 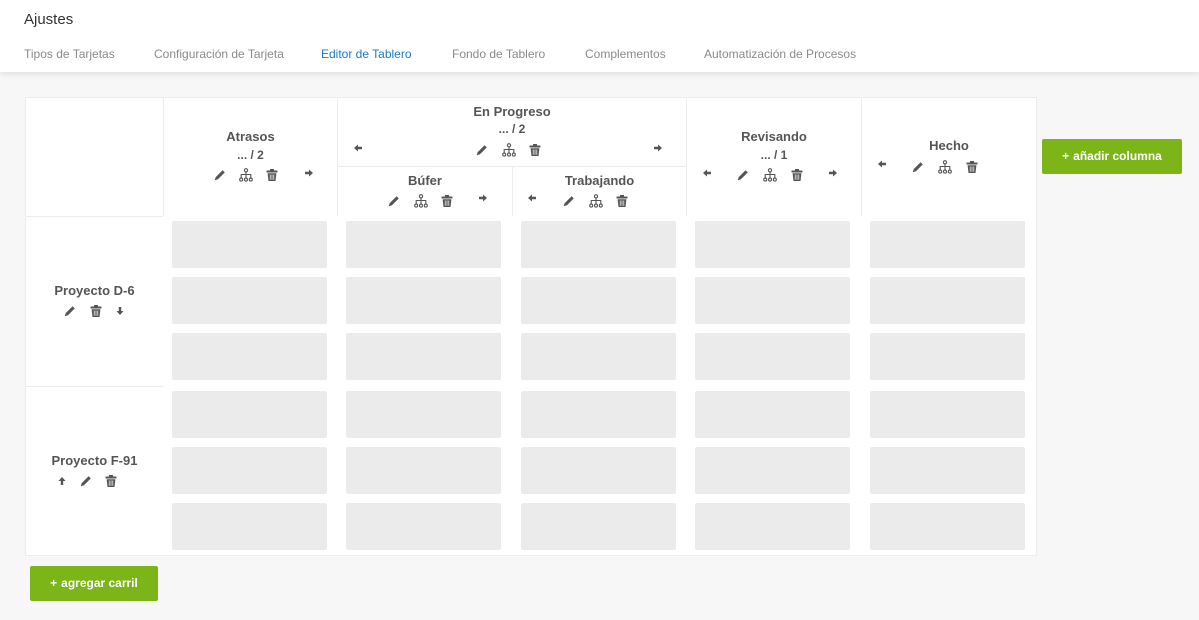 I want to click on column-header-en-progreso: En Progreso ... / 2, so click(x=512, y=132).